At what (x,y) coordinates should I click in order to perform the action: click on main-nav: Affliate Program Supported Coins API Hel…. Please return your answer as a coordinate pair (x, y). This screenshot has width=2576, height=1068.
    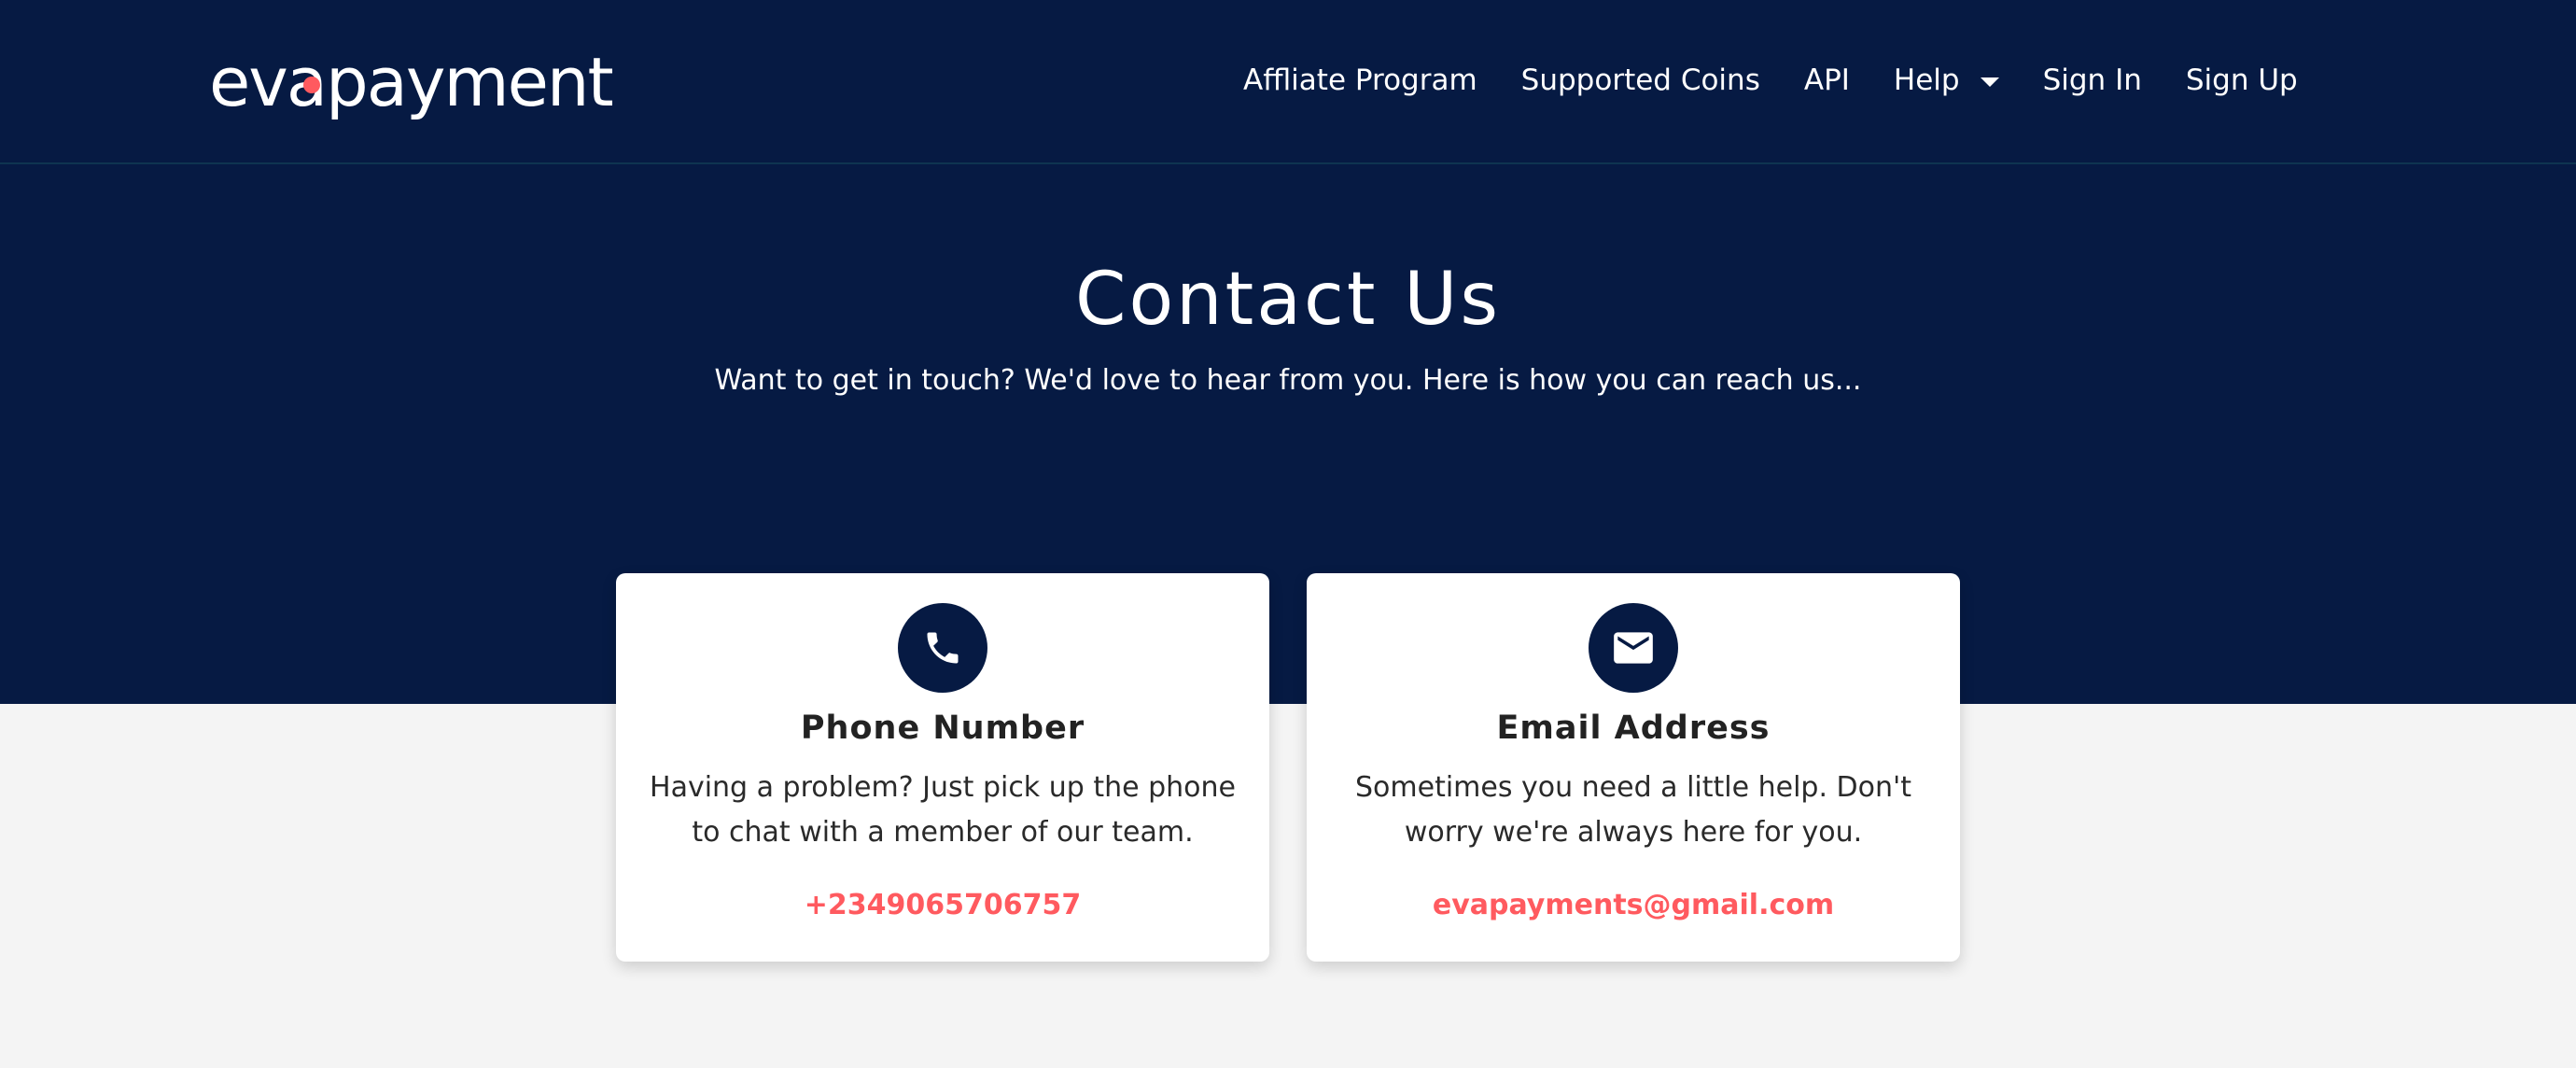
    Looking at the image, I should click on (1770, 80).